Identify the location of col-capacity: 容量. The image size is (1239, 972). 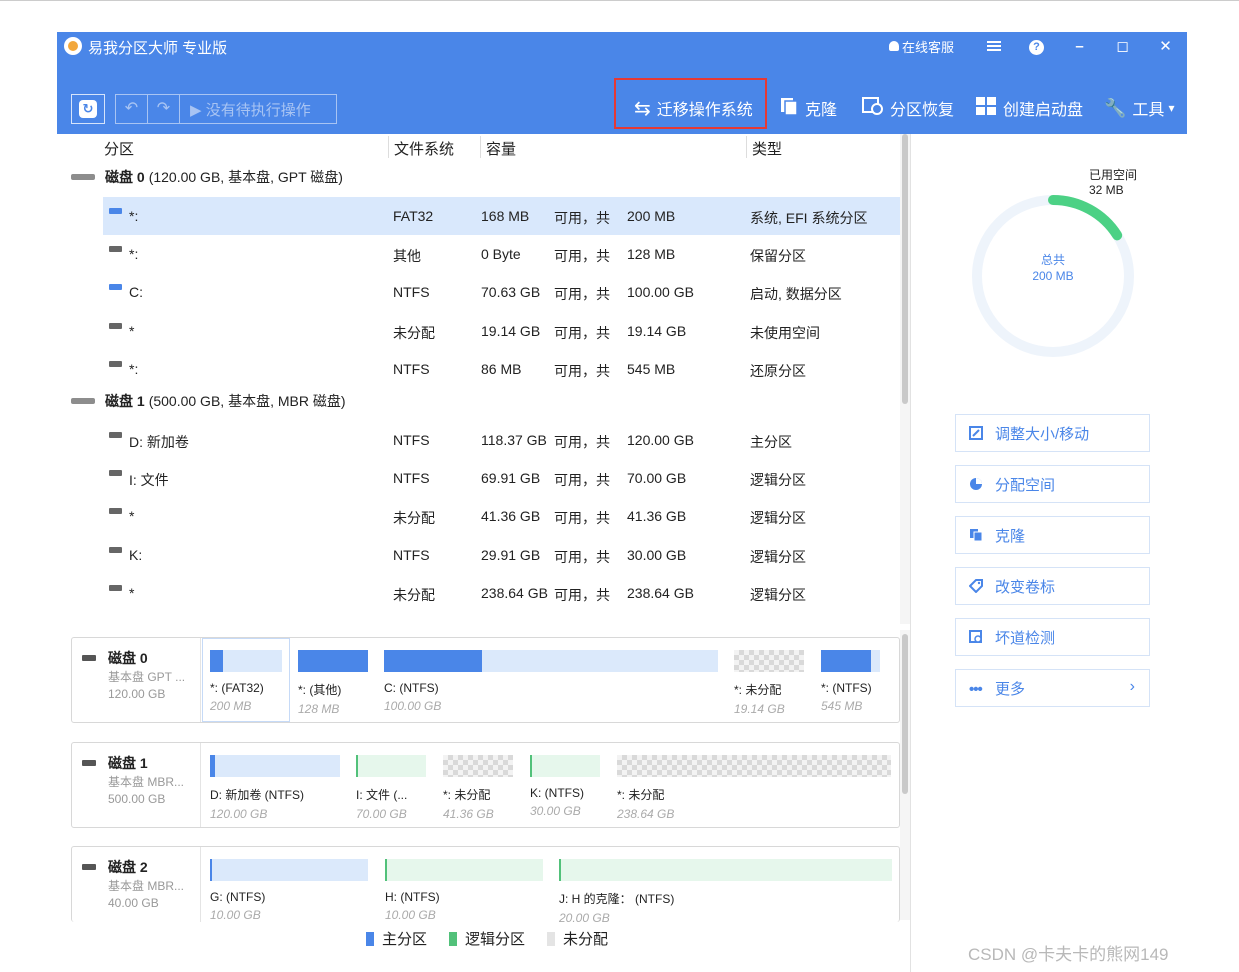
(501, 148).